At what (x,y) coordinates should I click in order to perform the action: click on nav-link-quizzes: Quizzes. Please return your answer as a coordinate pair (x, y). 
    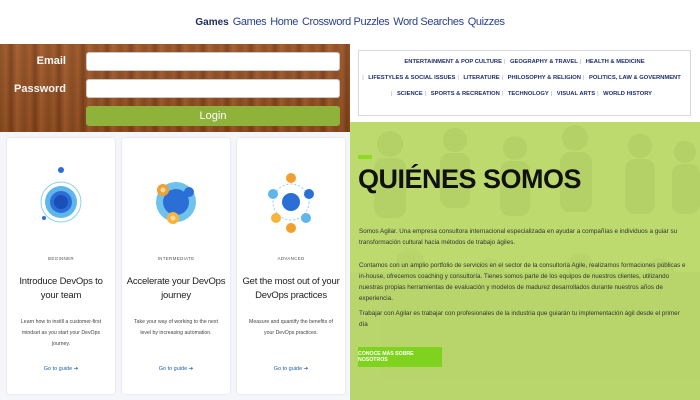
    Looking at the image, I should click on (486, 22).